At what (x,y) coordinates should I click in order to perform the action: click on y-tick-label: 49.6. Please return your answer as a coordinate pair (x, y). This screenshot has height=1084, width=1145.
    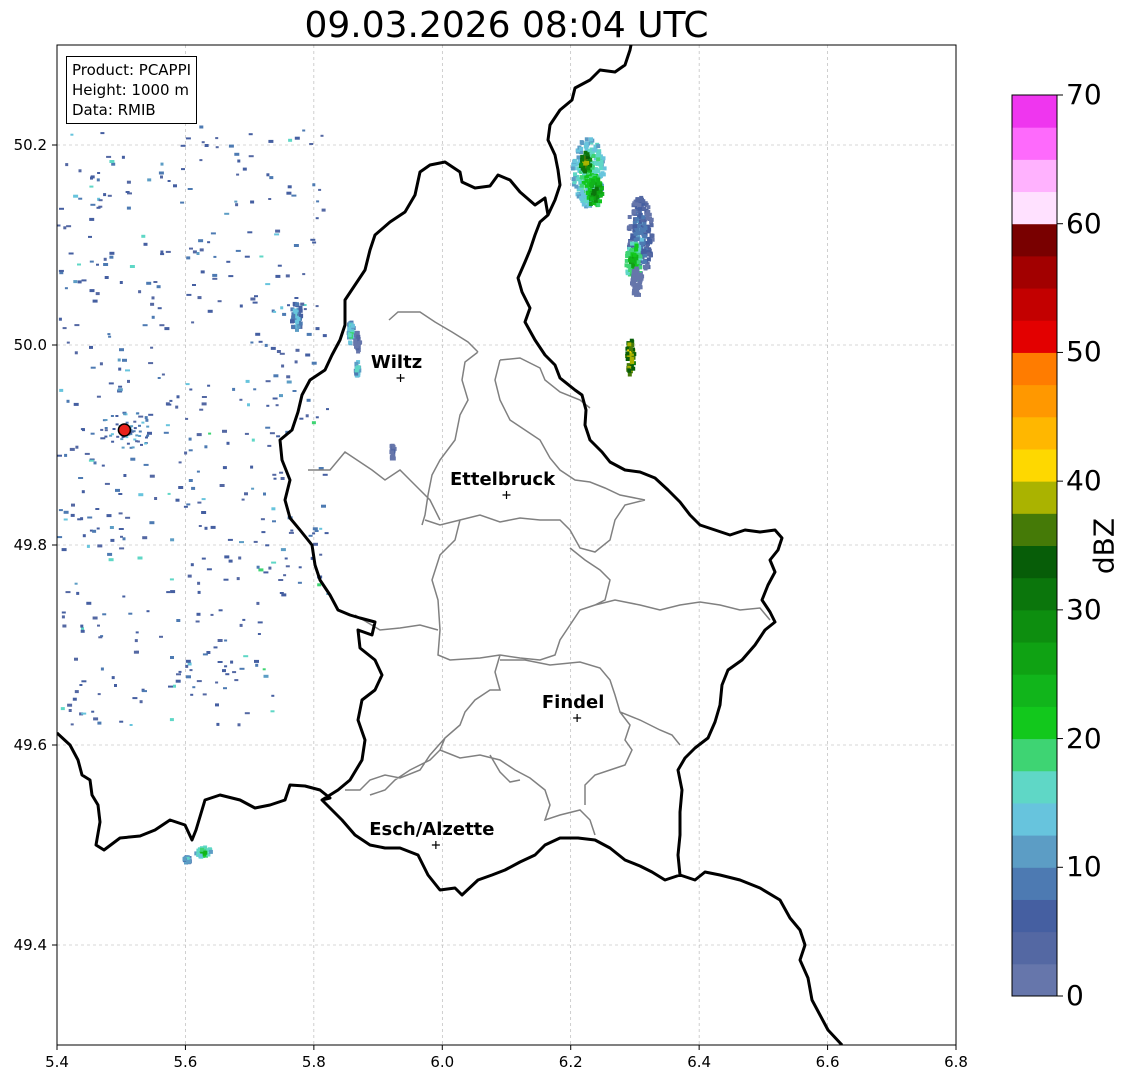
    Looking at the image, I should click on (30, 745).